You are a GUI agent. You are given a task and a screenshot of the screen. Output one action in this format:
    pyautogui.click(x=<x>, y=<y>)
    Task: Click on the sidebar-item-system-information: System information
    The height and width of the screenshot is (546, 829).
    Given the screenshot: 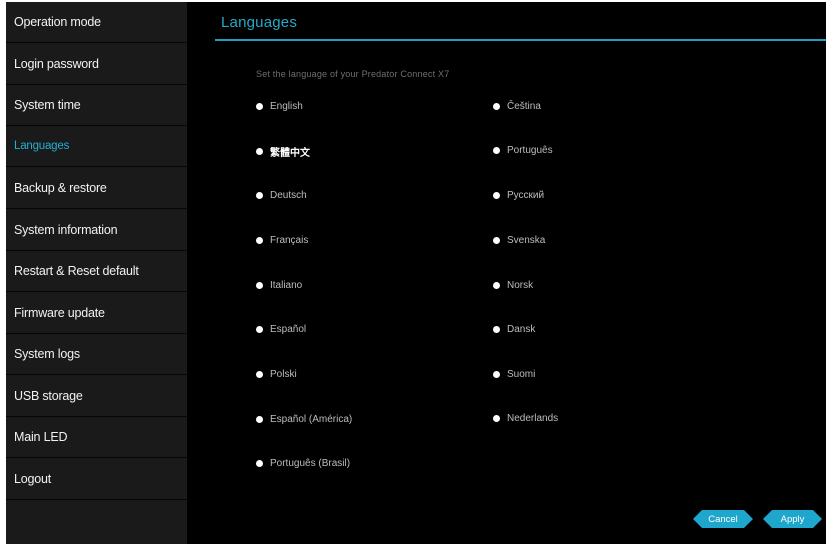 What is the action you would take?
    pyautogui.click(x=96, y=230)
    